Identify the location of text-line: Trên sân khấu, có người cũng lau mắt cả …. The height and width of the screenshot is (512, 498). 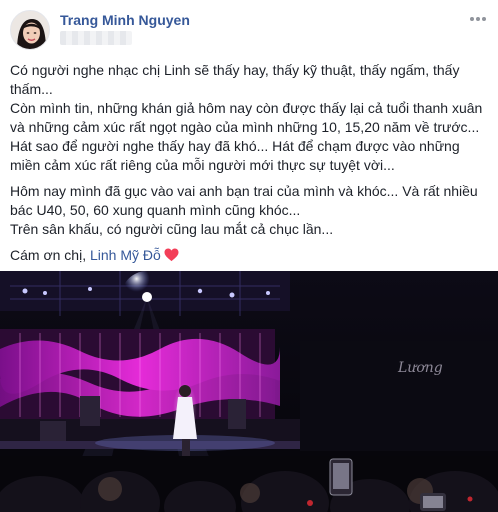
(172, 229).